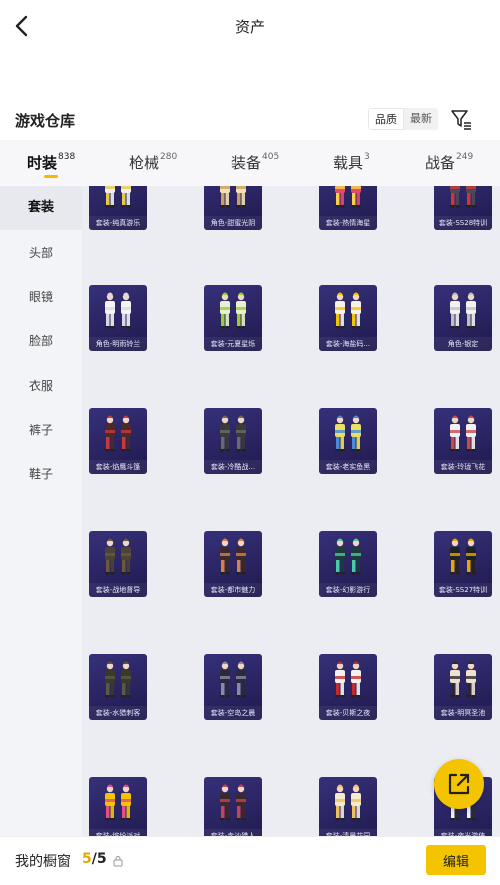 Image resolution: width=500 pixels, height=885 pixels. I want to click on item-card: 套装-空岛之晨, so click(233, 687).